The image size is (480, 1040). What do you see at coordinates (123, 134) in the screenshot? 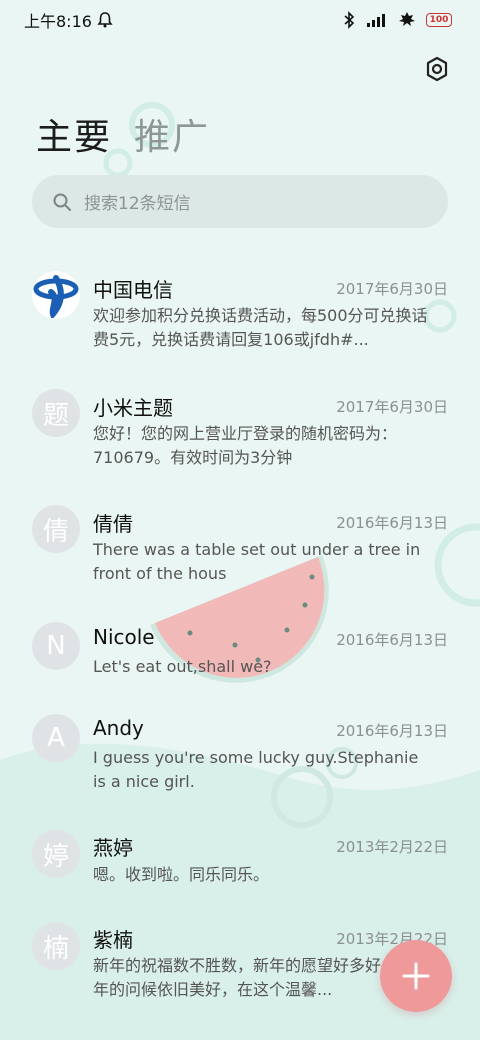
I see `tab-bar: 主要 推广` at bounding box center [123, 134].